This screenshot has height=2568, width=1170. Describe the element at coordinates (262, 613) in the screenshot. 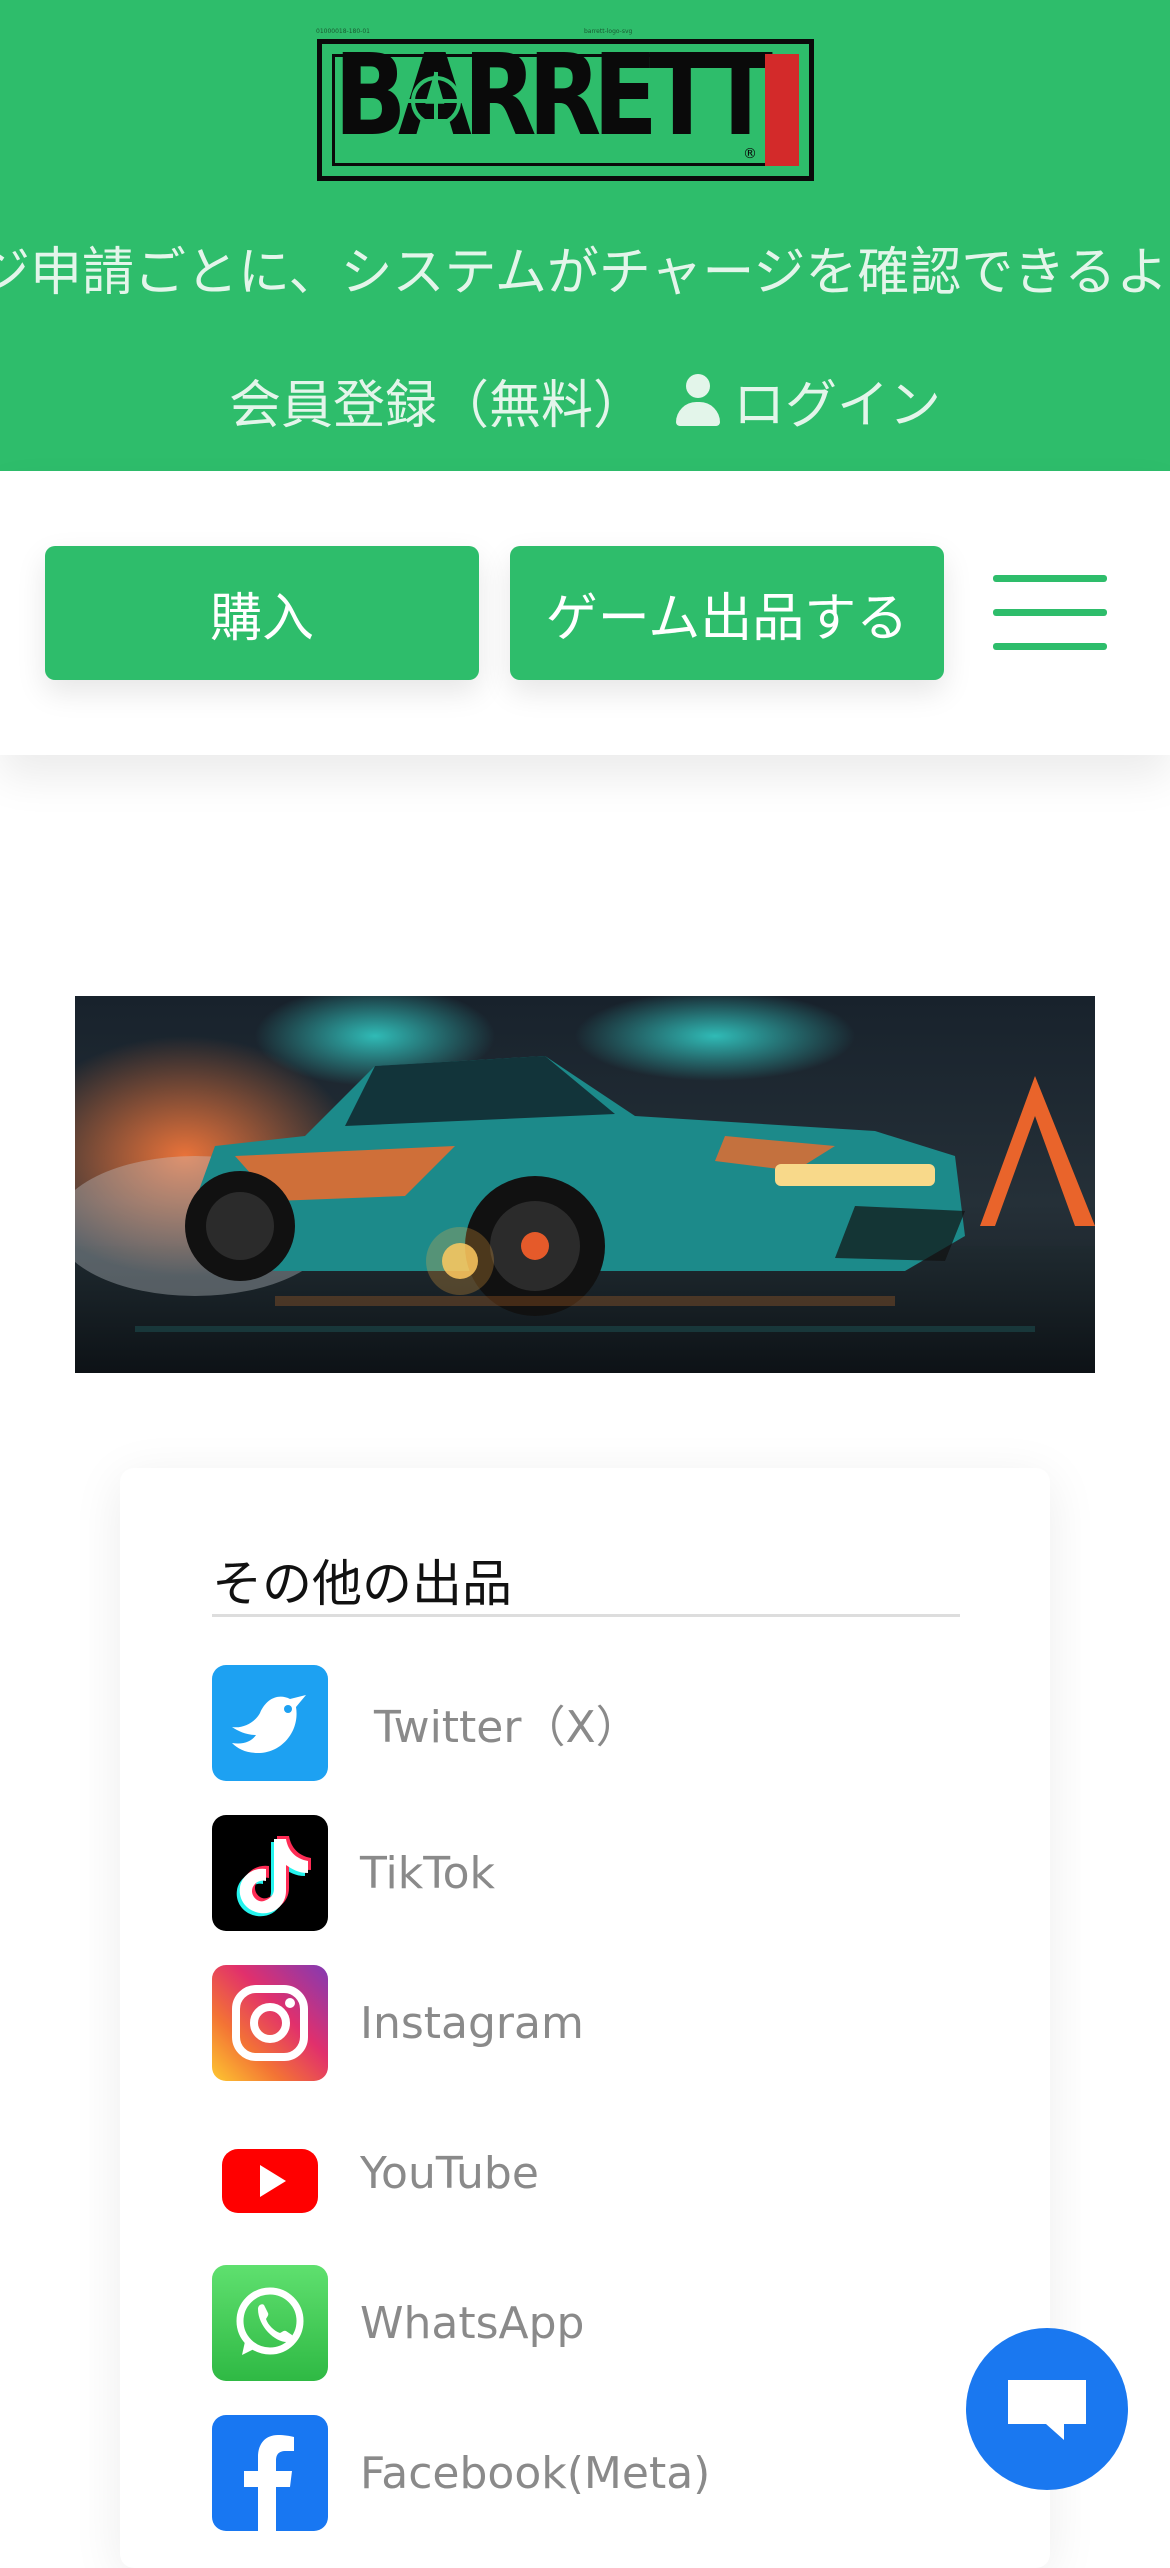

I see `buy-button: 購入` at that location.